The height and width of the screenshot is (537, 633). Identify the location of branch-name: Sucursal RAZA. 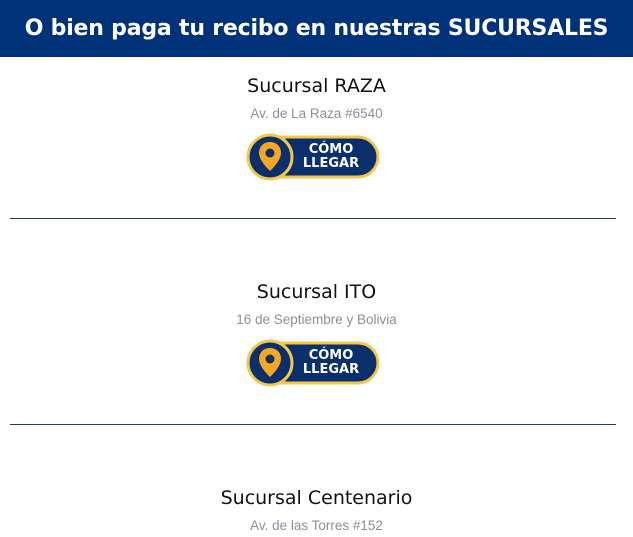
(316, 86).